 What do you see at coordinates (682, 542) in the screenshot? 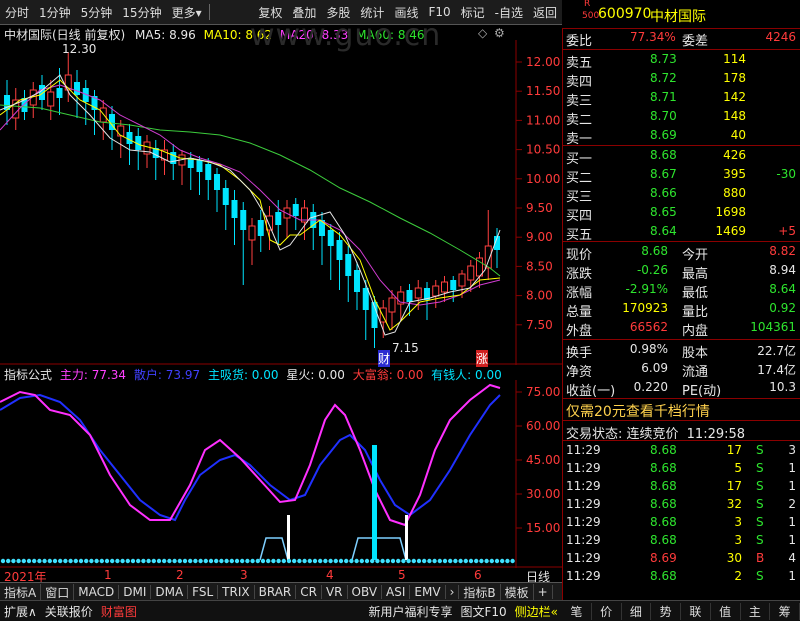
I see `tick-row: 11:29 8.68 3 S 1` at bounding box center [682, 542].